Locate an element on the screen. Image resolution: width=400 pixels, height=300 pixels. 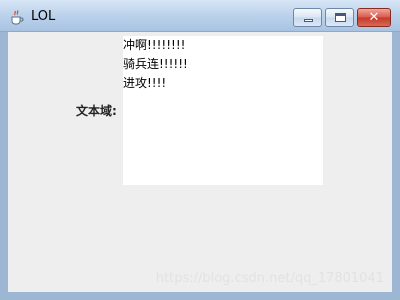
close-icon: ✕ is located at coordinates (374, 17).